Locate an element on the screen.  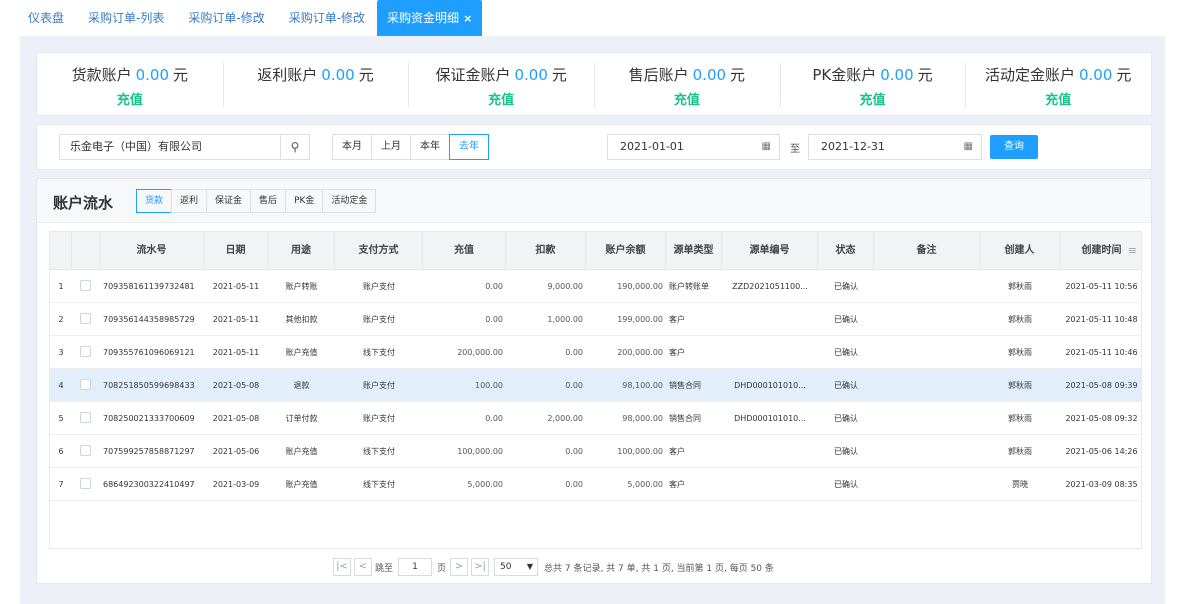
account-type-tab: 售后 is located at coordinates (268, 201).